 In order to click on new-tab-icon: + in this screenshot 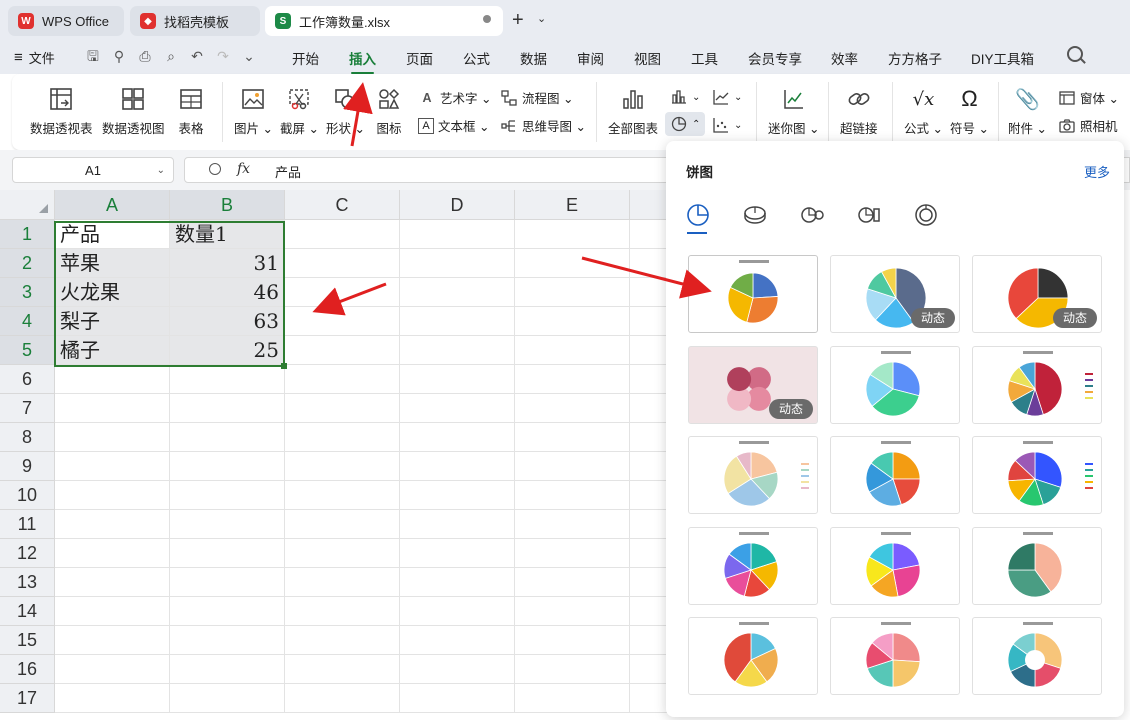, I will do `click(518, 20)`.